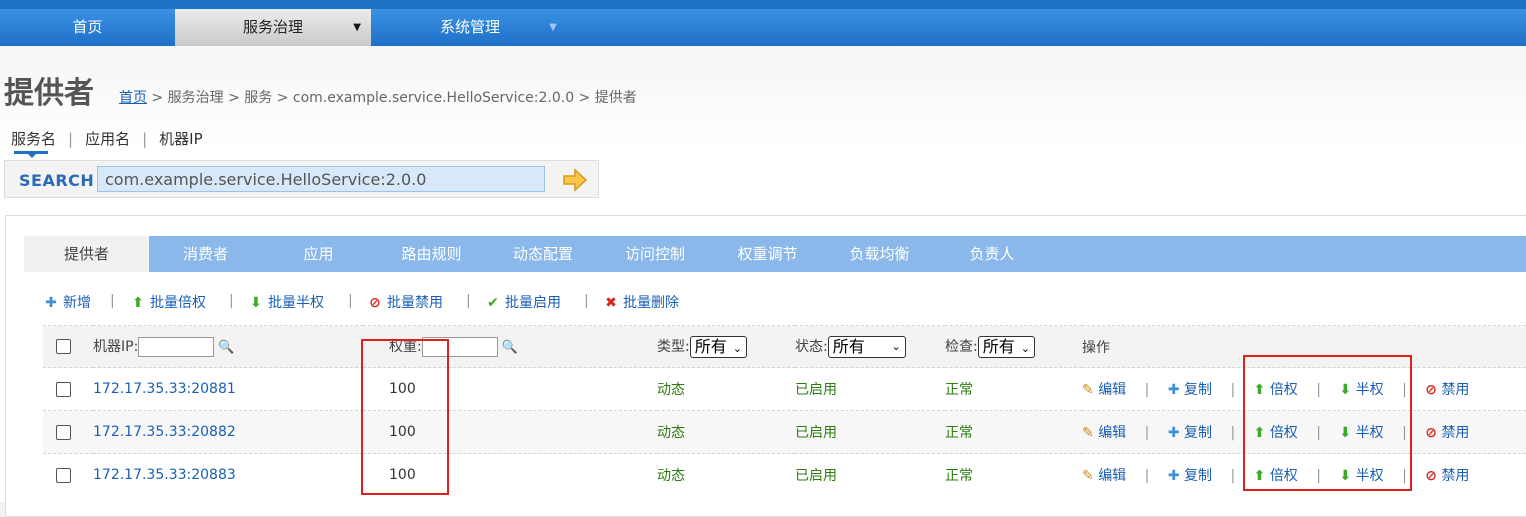 This screenshot has height=517, width=1526. I want to click on batch-half-weight-button: ⬇ 批量半权, so click(286, 302).